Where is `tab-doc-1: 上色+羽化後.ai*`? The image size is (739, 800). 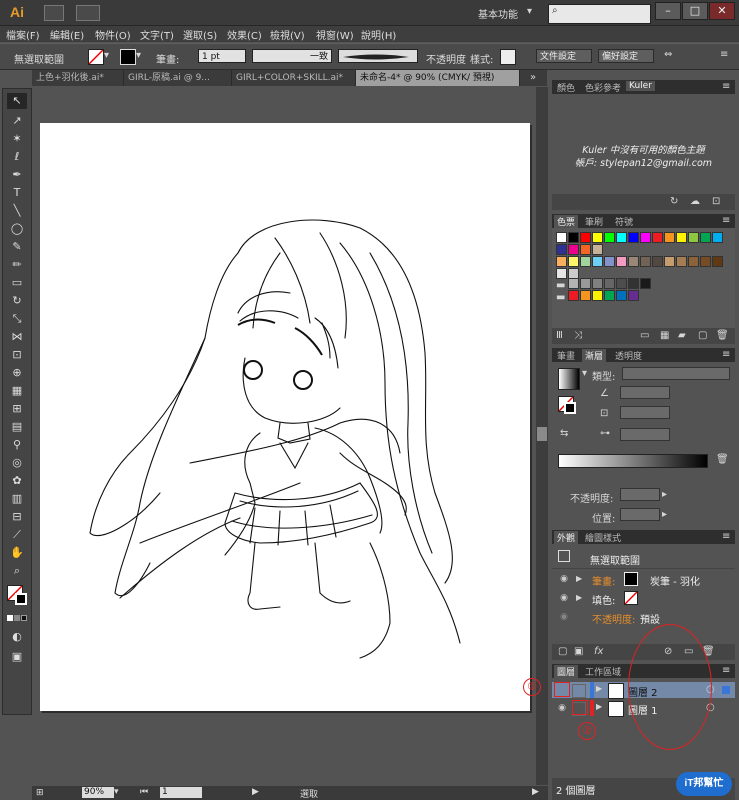 tab-doc-1: 上色+羽化後.ai* is located at coordinates (78, 78).